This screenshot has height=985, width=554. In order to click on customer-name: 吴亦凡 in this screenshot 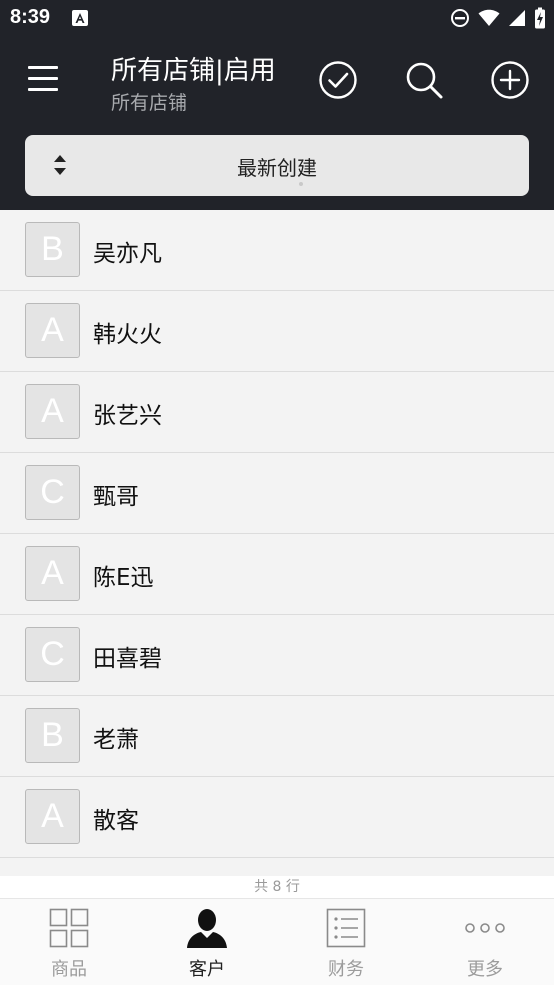, I will do `click(127, 254)`.